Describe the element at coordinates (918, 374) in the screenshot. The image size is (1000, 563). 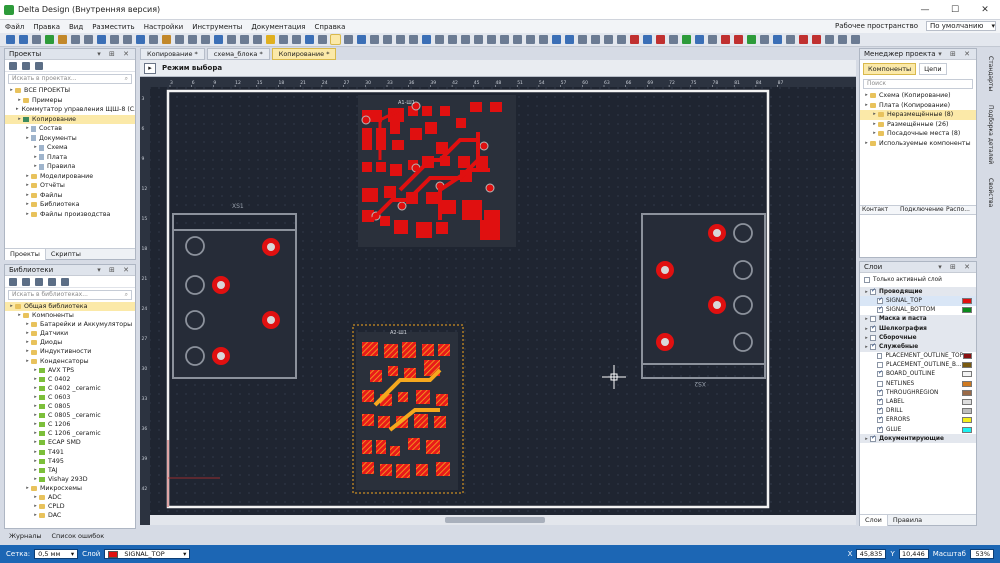
I see `layer-row: BOARD_OUTLINE` at that location.